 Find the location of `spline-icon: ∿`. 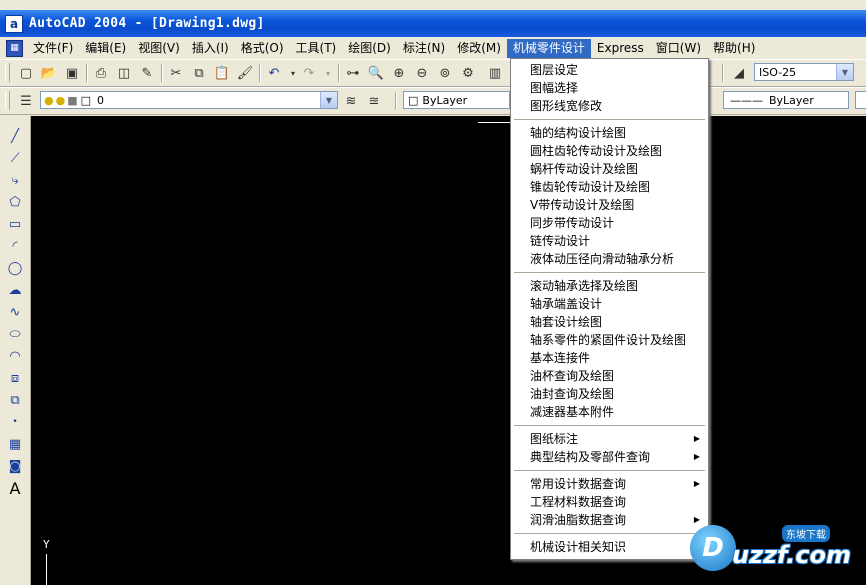

spline-icon: ∿ is located at coordinates (15, 312).